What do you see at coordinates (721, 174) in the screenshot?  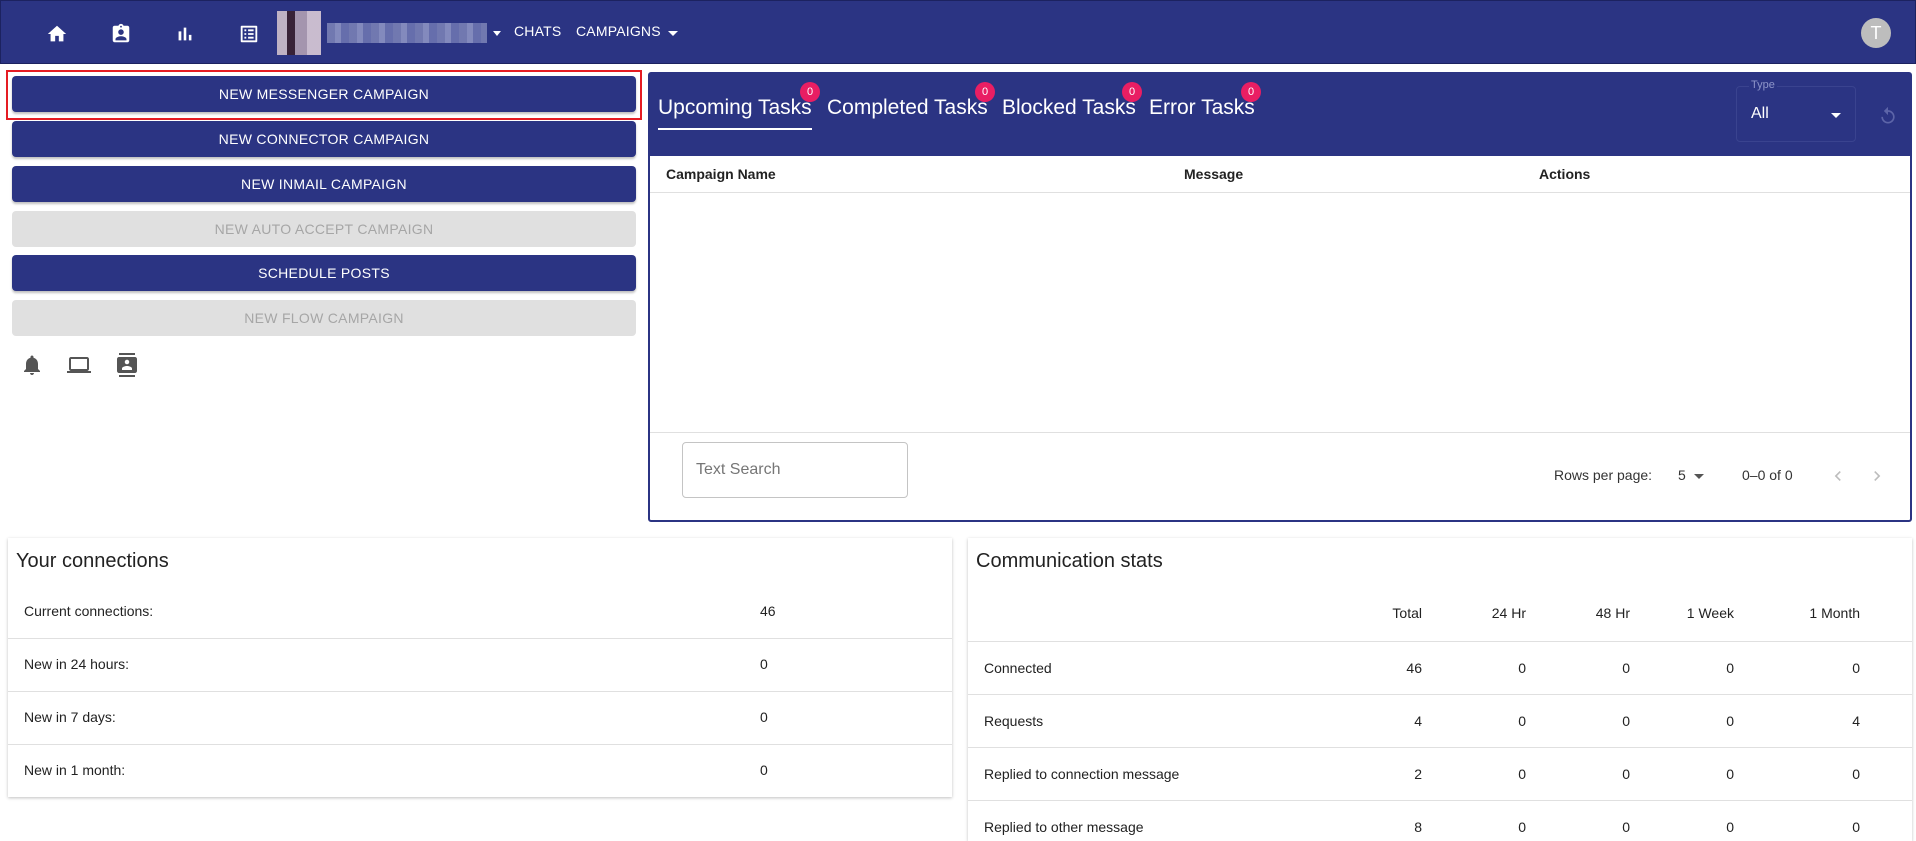 I see `column-campaign-name: Campaign Name` at bounding box center [721, 174].